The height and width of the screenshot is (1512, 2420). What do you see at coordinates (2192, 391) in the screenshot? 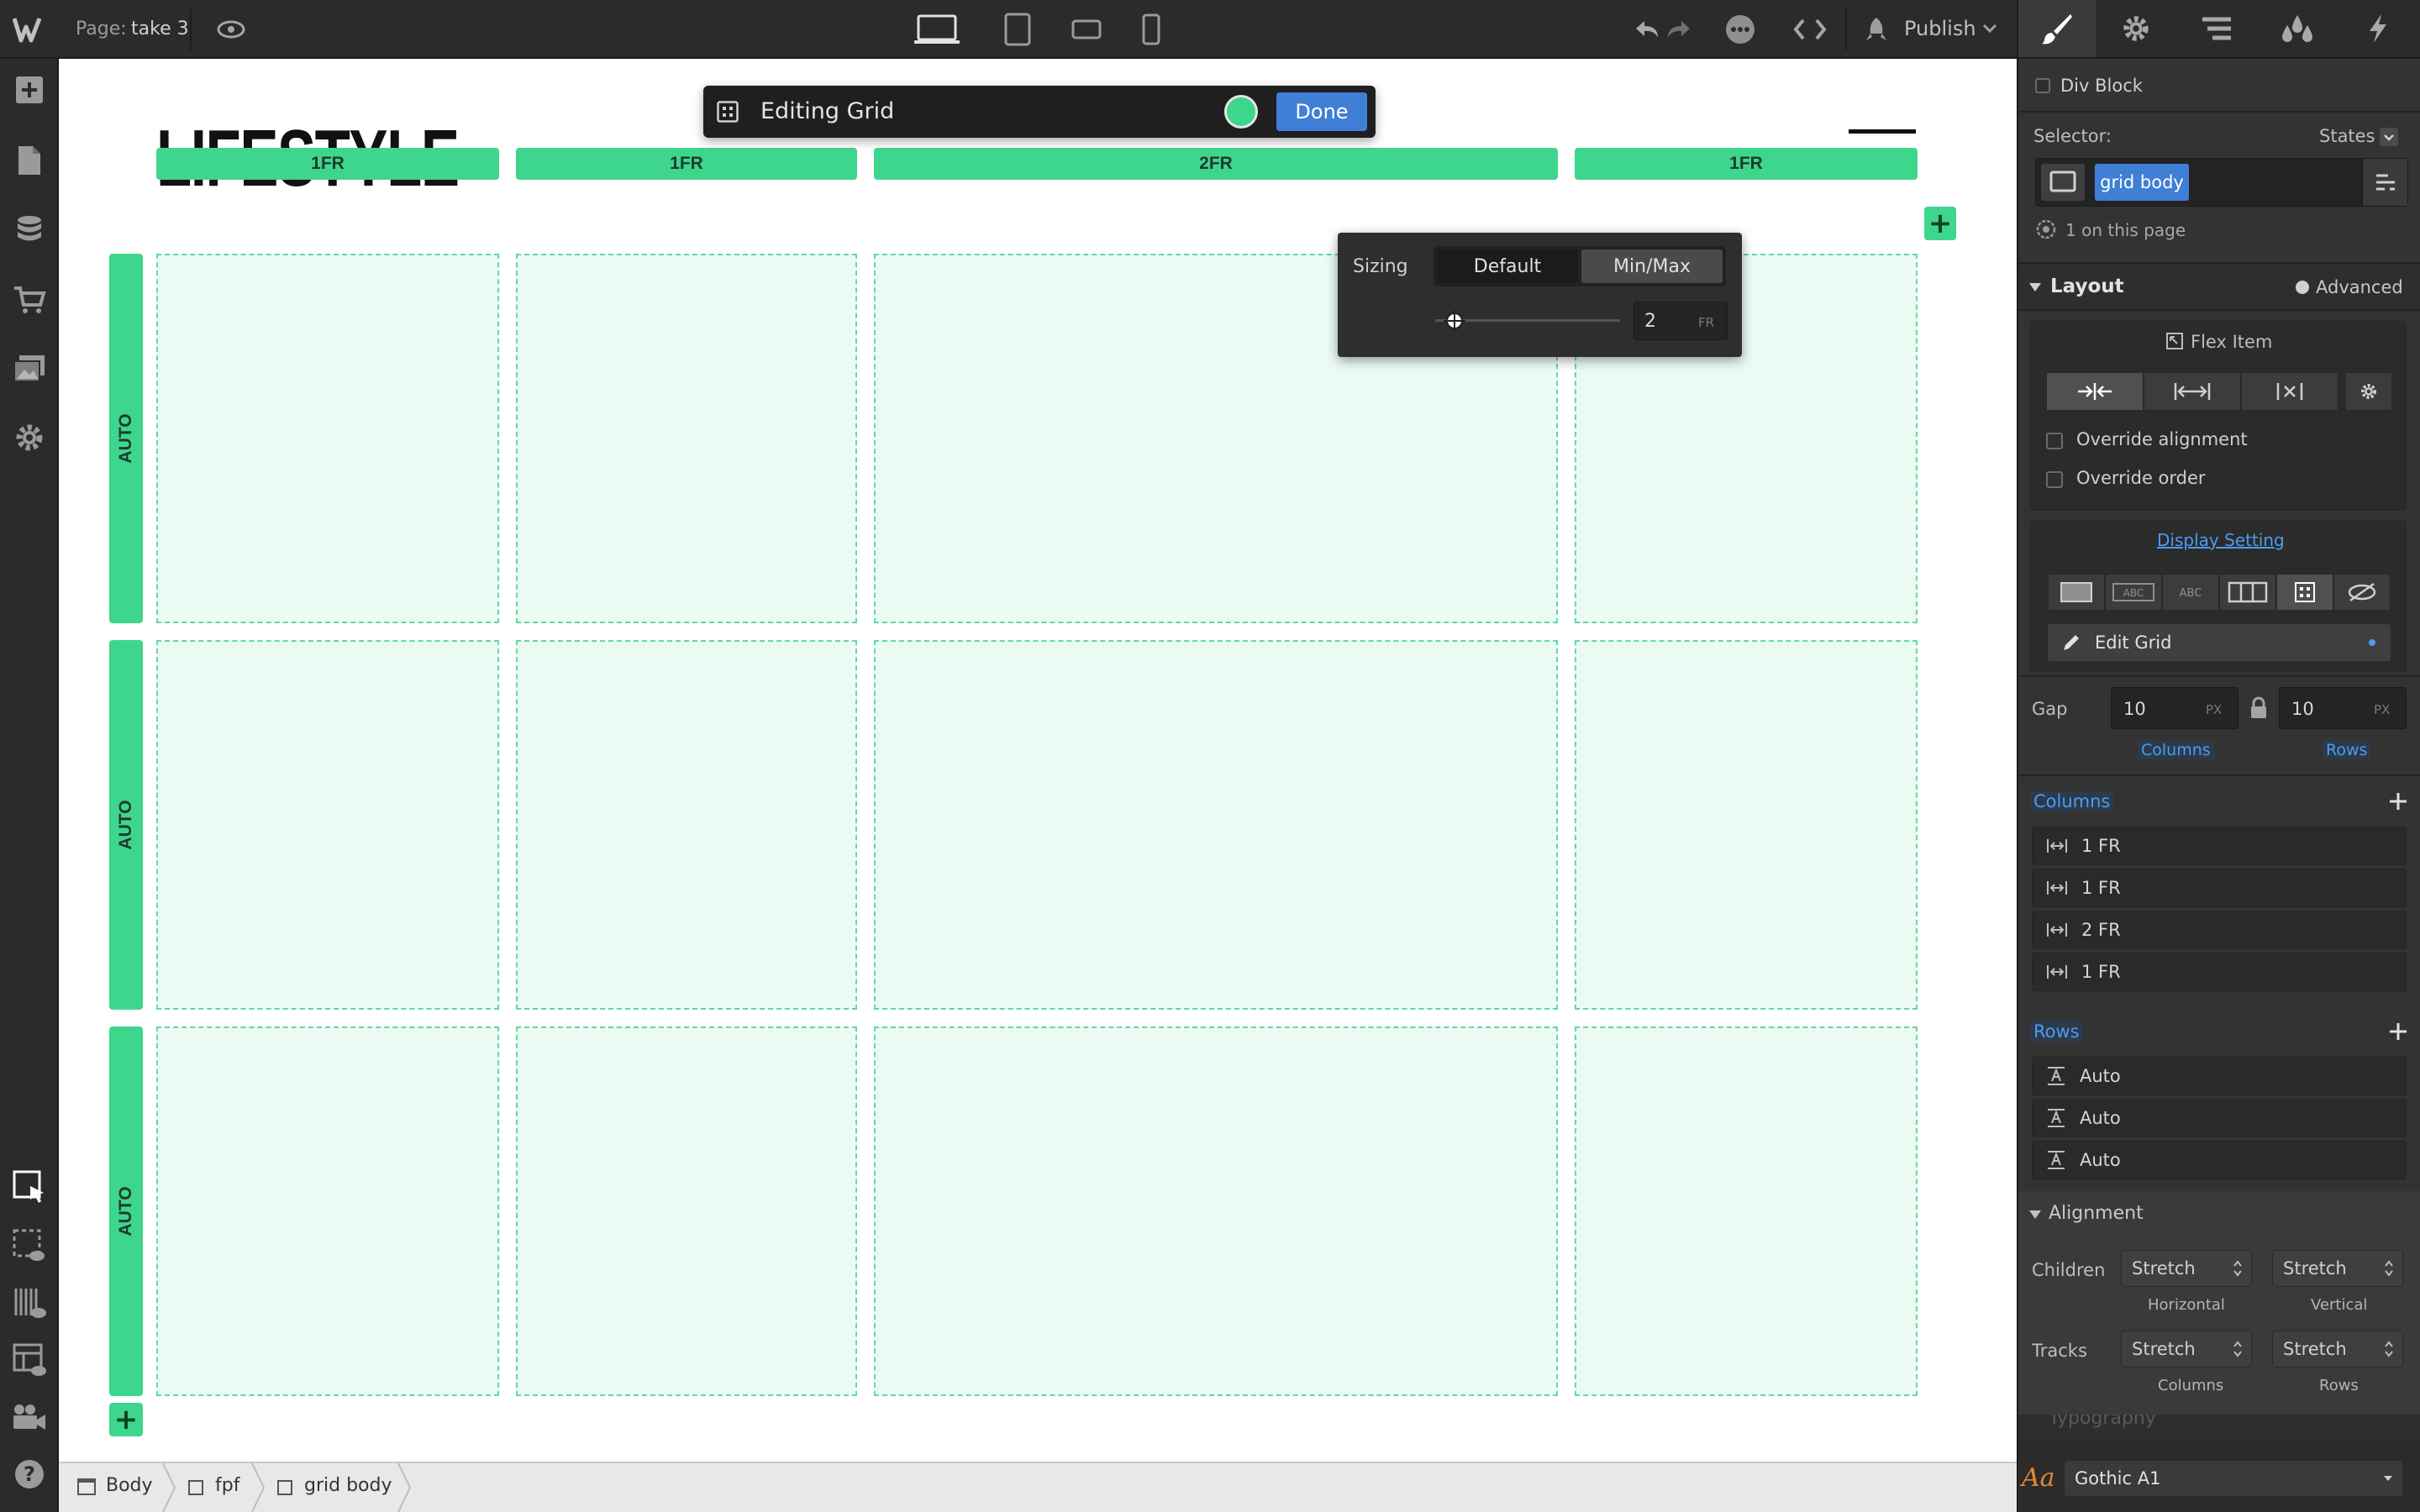
I see `grow-button` at bounding box center [2192, 391].